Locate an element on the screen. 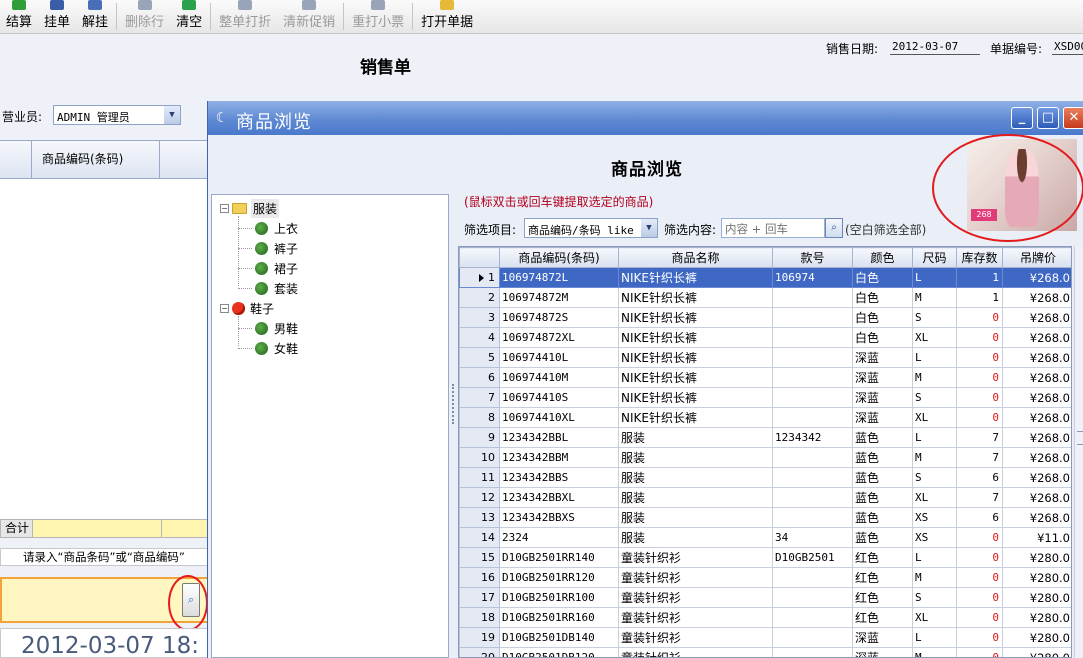 This screenshot has width=1083, height=658. table-row: 16 D10GB2501RR120 童装针织衫 红色 M 0 ¥280.0 is located at coordinates (765, 577).